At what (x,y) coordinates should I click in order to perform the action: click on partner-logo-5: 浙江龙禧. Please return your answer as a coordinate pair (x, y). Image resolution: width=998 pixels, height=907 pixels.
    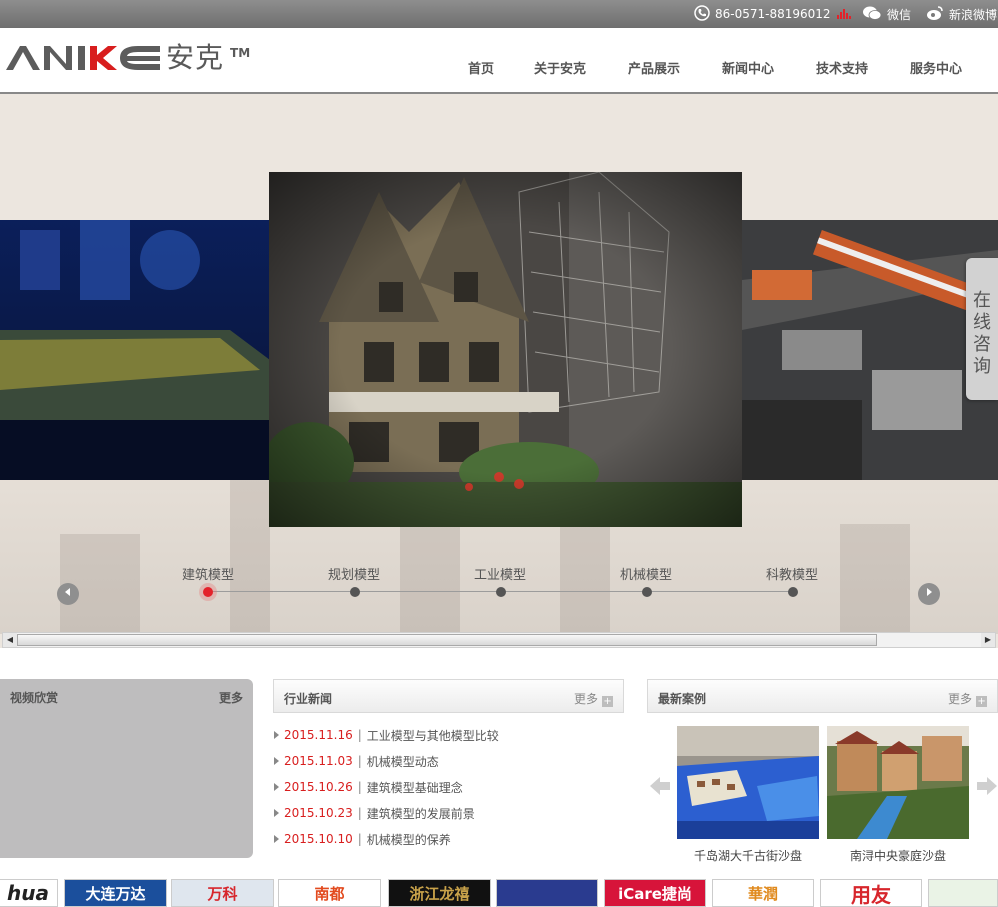
    Looking at the image, I should click on (439, 893).